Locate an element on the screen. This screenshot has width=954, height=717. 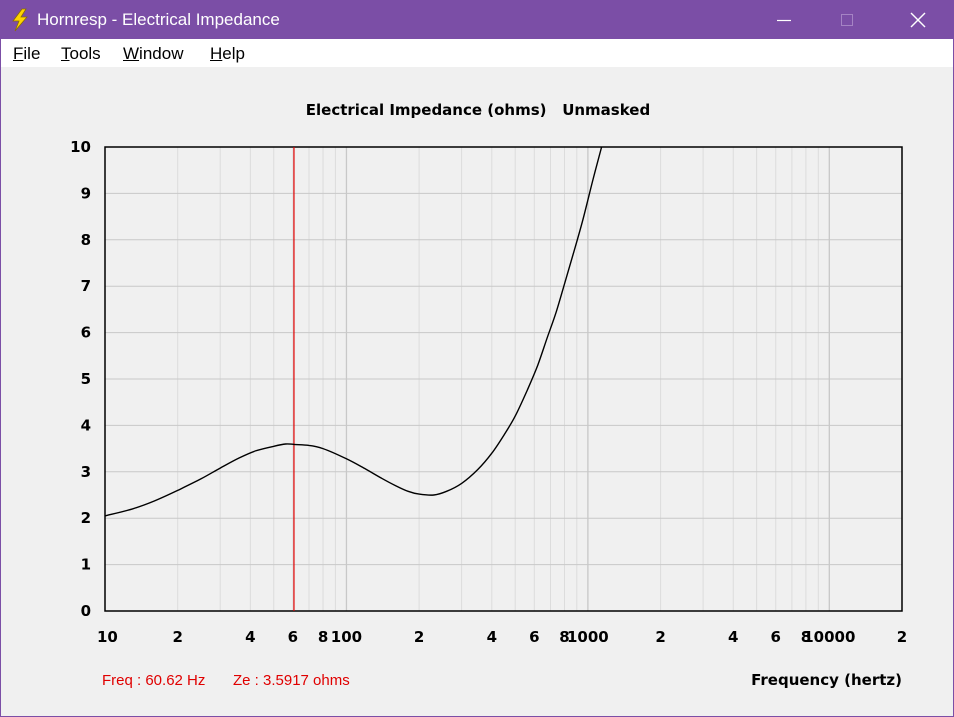
y-tick-label: 0 is located at coordinates (86, 611).